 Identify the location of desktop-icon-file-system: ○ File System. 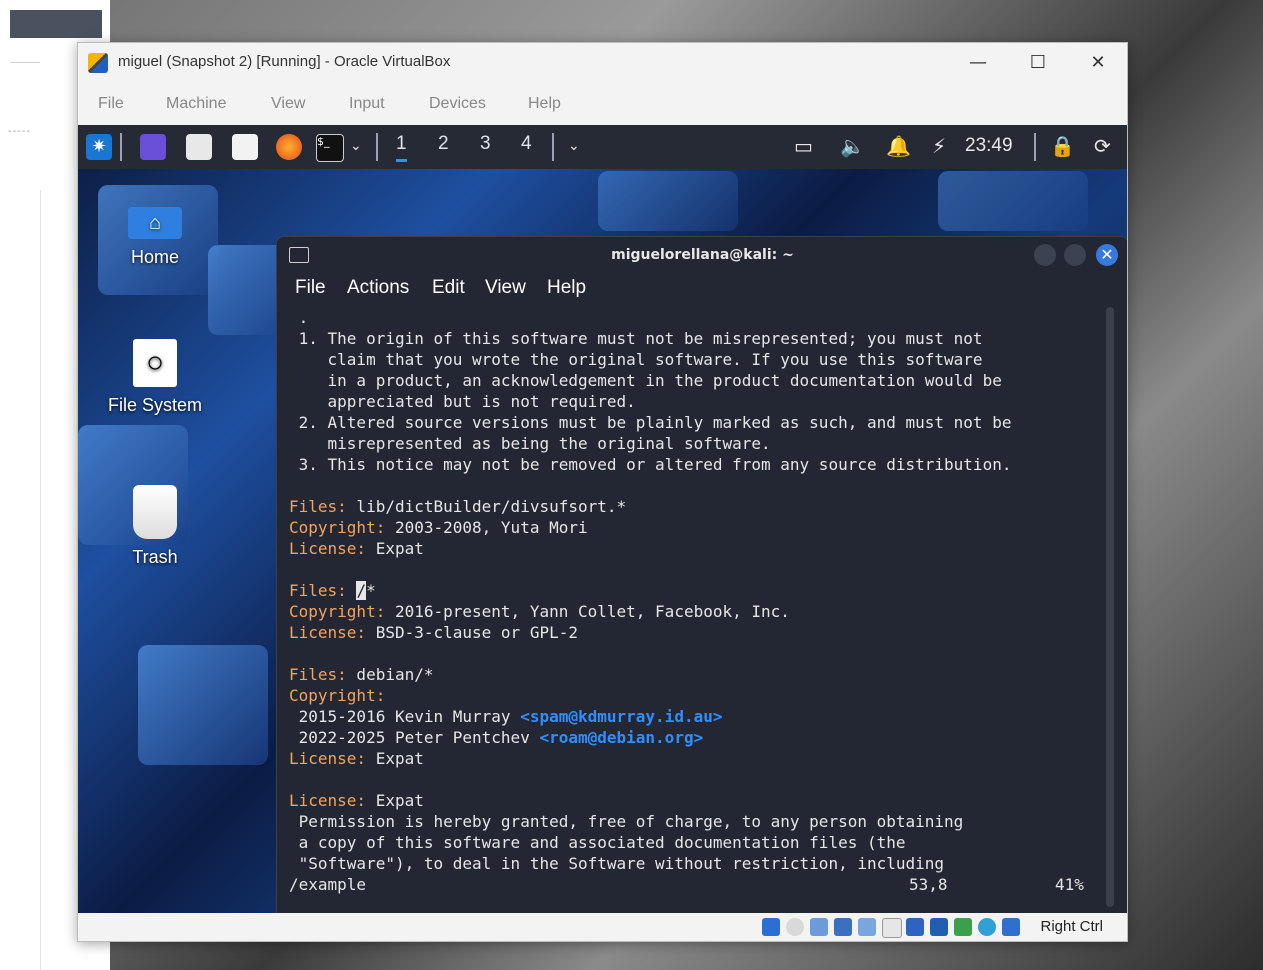
(155, 377).